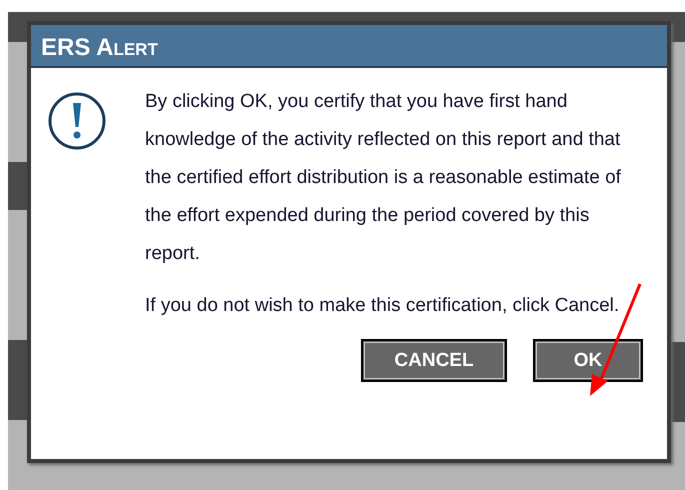 The height and width of the screenshot is (490, 685). Describe the element at coordinates (77, 121) in the screenshot. I see `exclamation-icon` at that location.